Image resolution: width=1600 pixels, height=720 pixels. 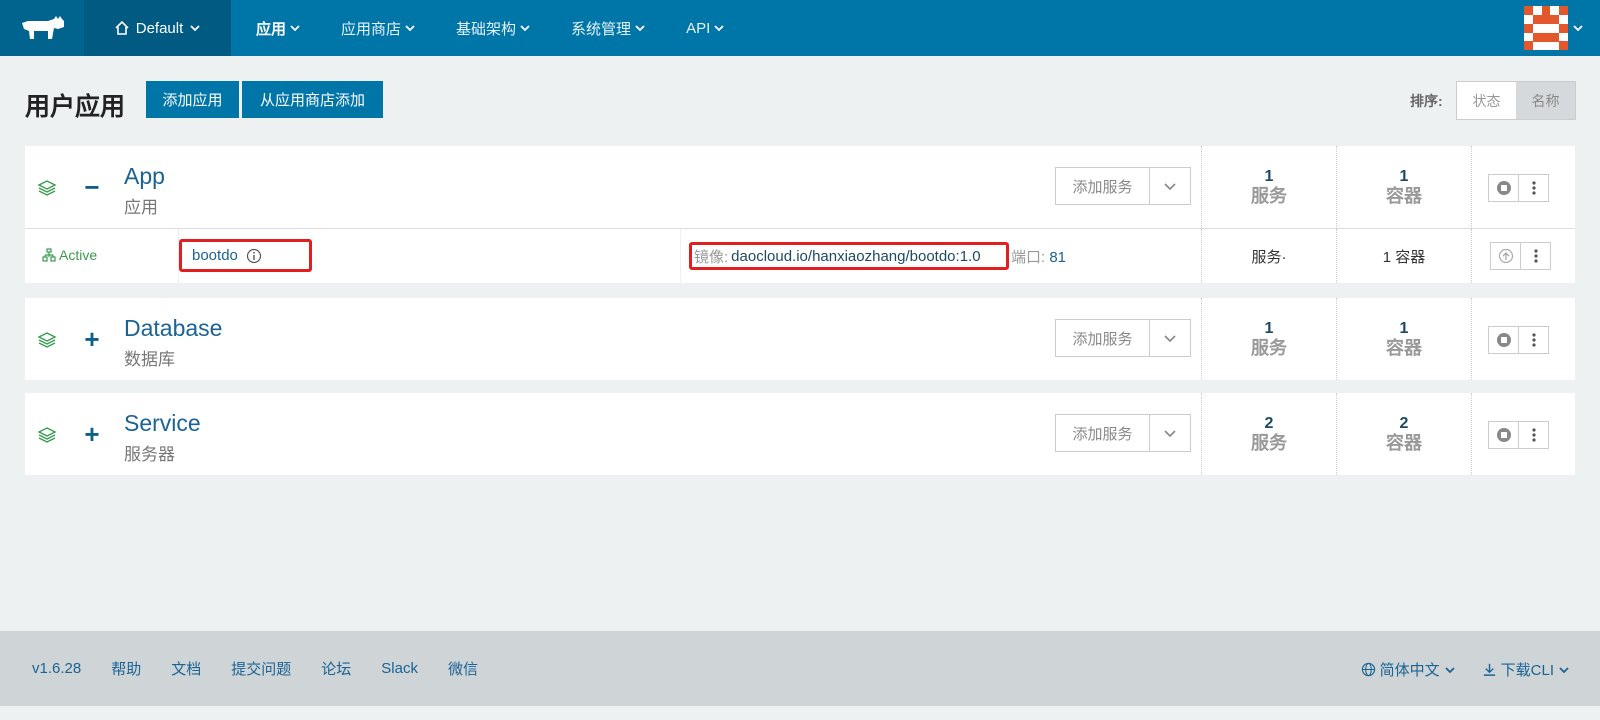 I want to click on service-image-highlight: 镜像: daocloud.io/hanxiaozhang/bootdo:1.0, so click(x=849, y=256).